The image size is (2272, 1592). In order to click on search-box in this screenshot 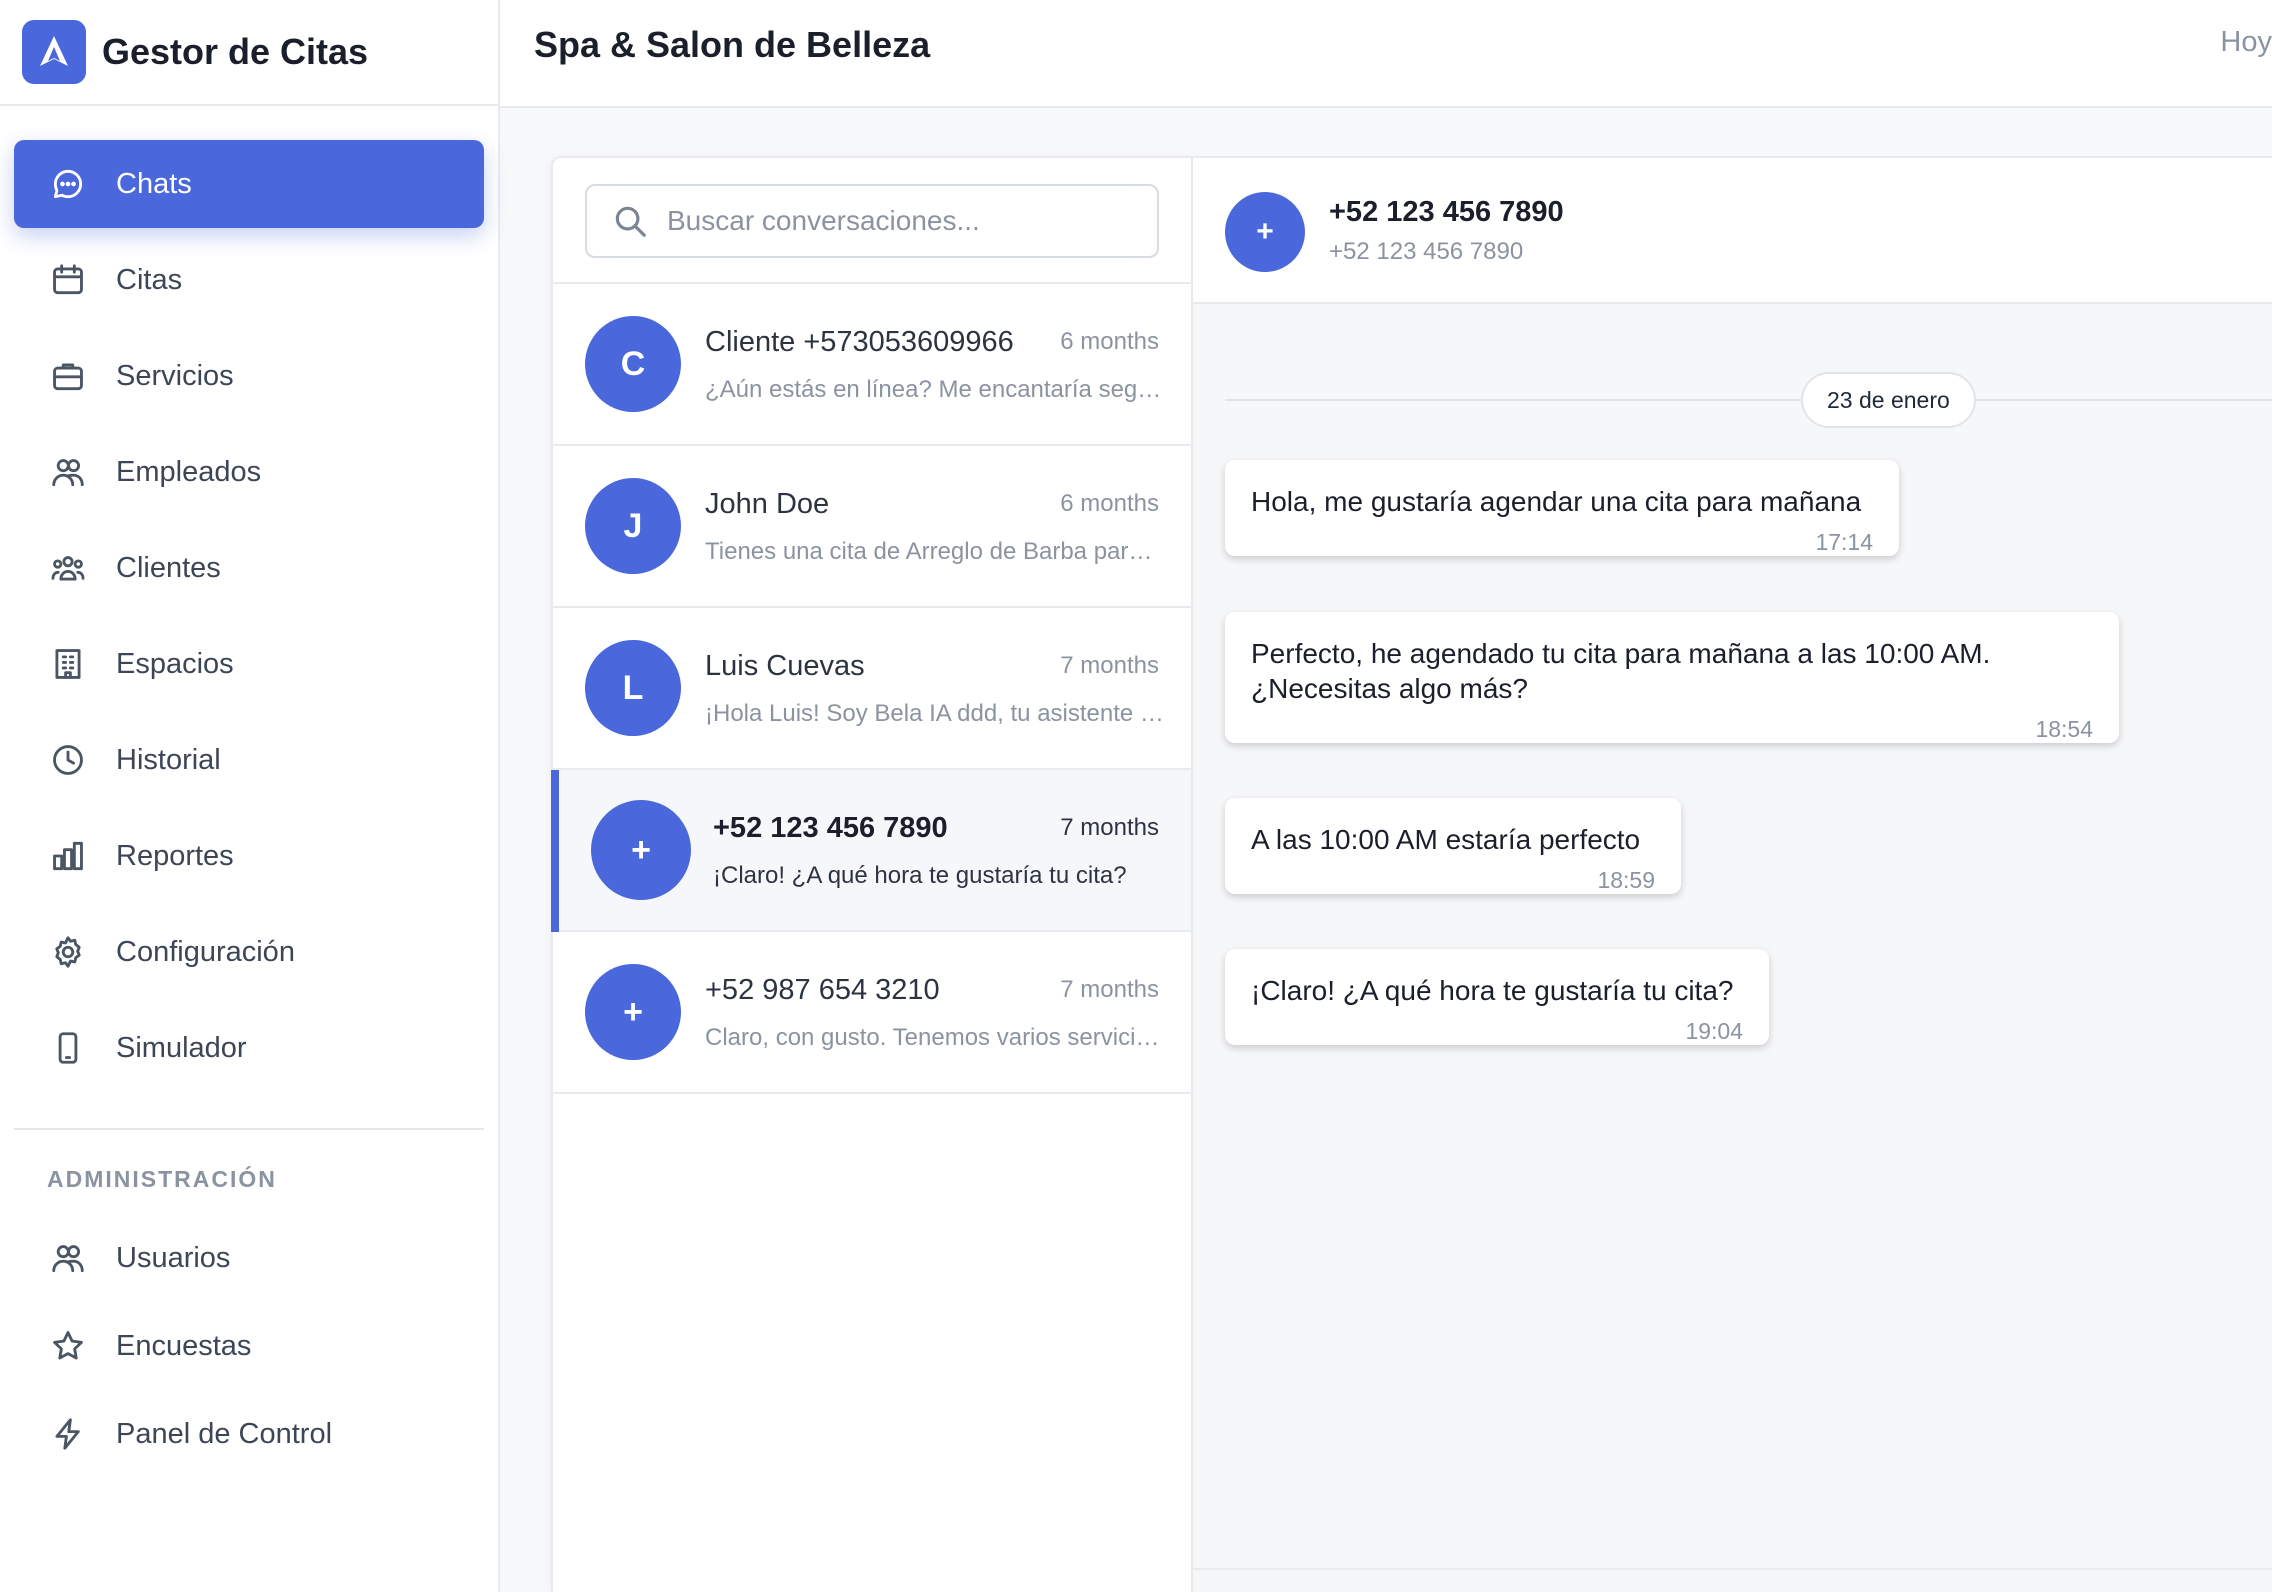, I will do `click(872, 221)`.